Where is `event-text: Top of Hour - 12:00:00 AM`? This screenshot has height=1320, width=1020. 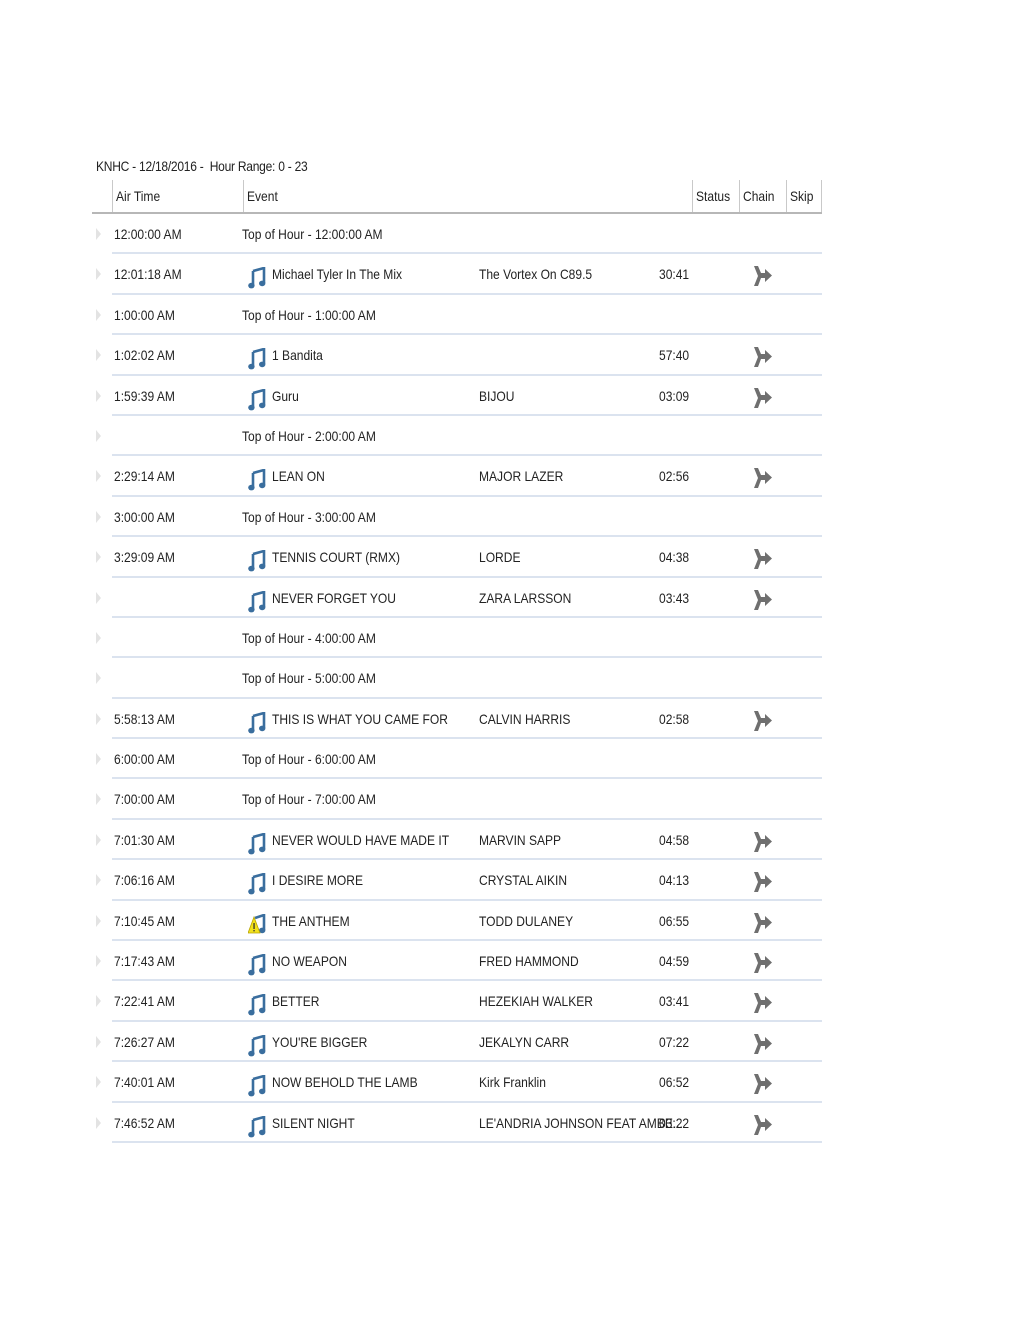 event-text: Top of Hour - 12:00:00 AM is located at coordinates (312, 234).